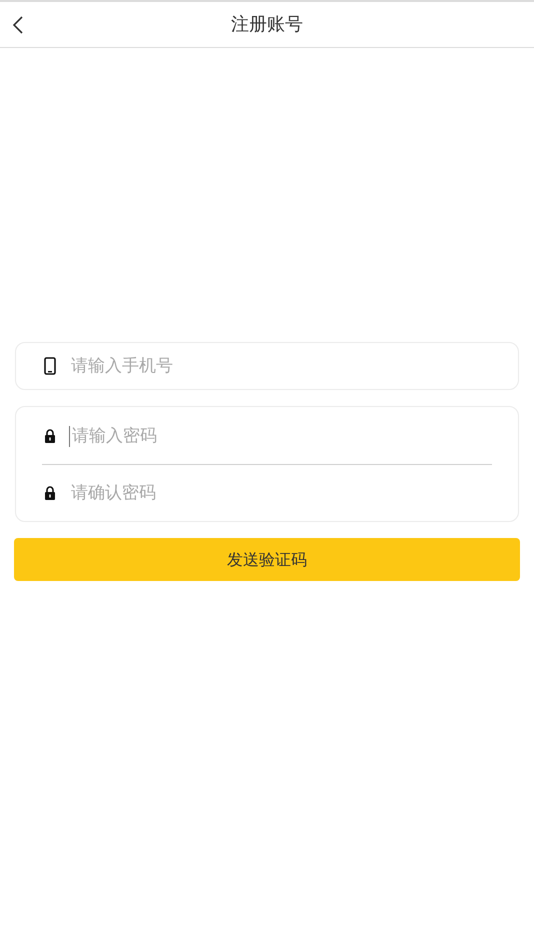 Image resolution: width=534 pixels, height=928 pixels. I want to click on phone-field: 请输入手机号, so click(267, 366).